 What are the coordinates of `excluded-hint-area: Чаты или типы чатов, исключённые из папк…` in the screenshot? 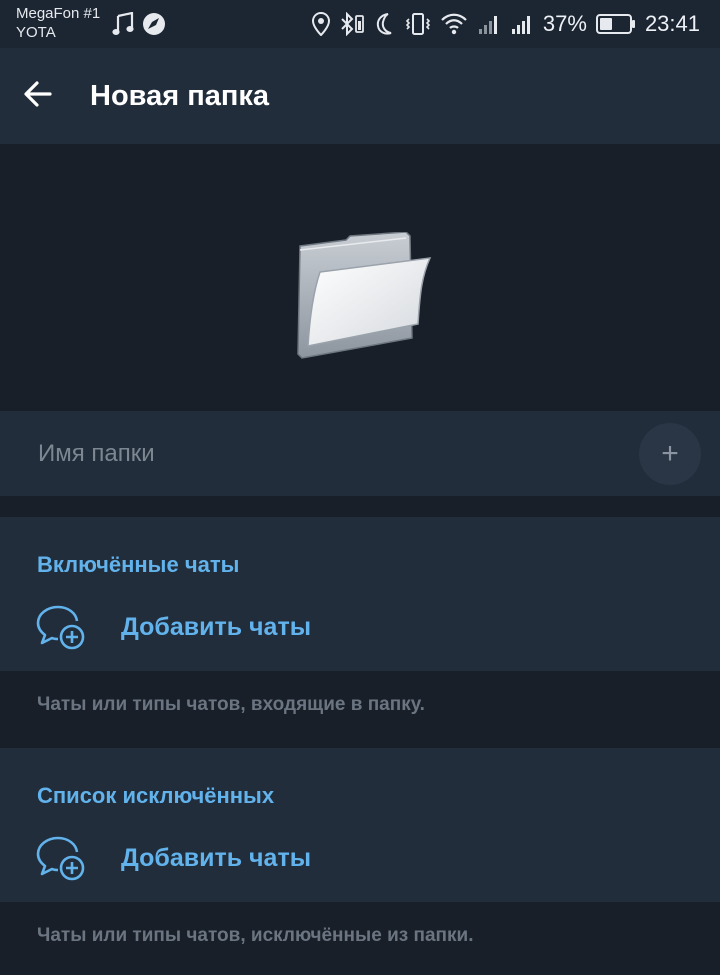 It's located at (360, 938).